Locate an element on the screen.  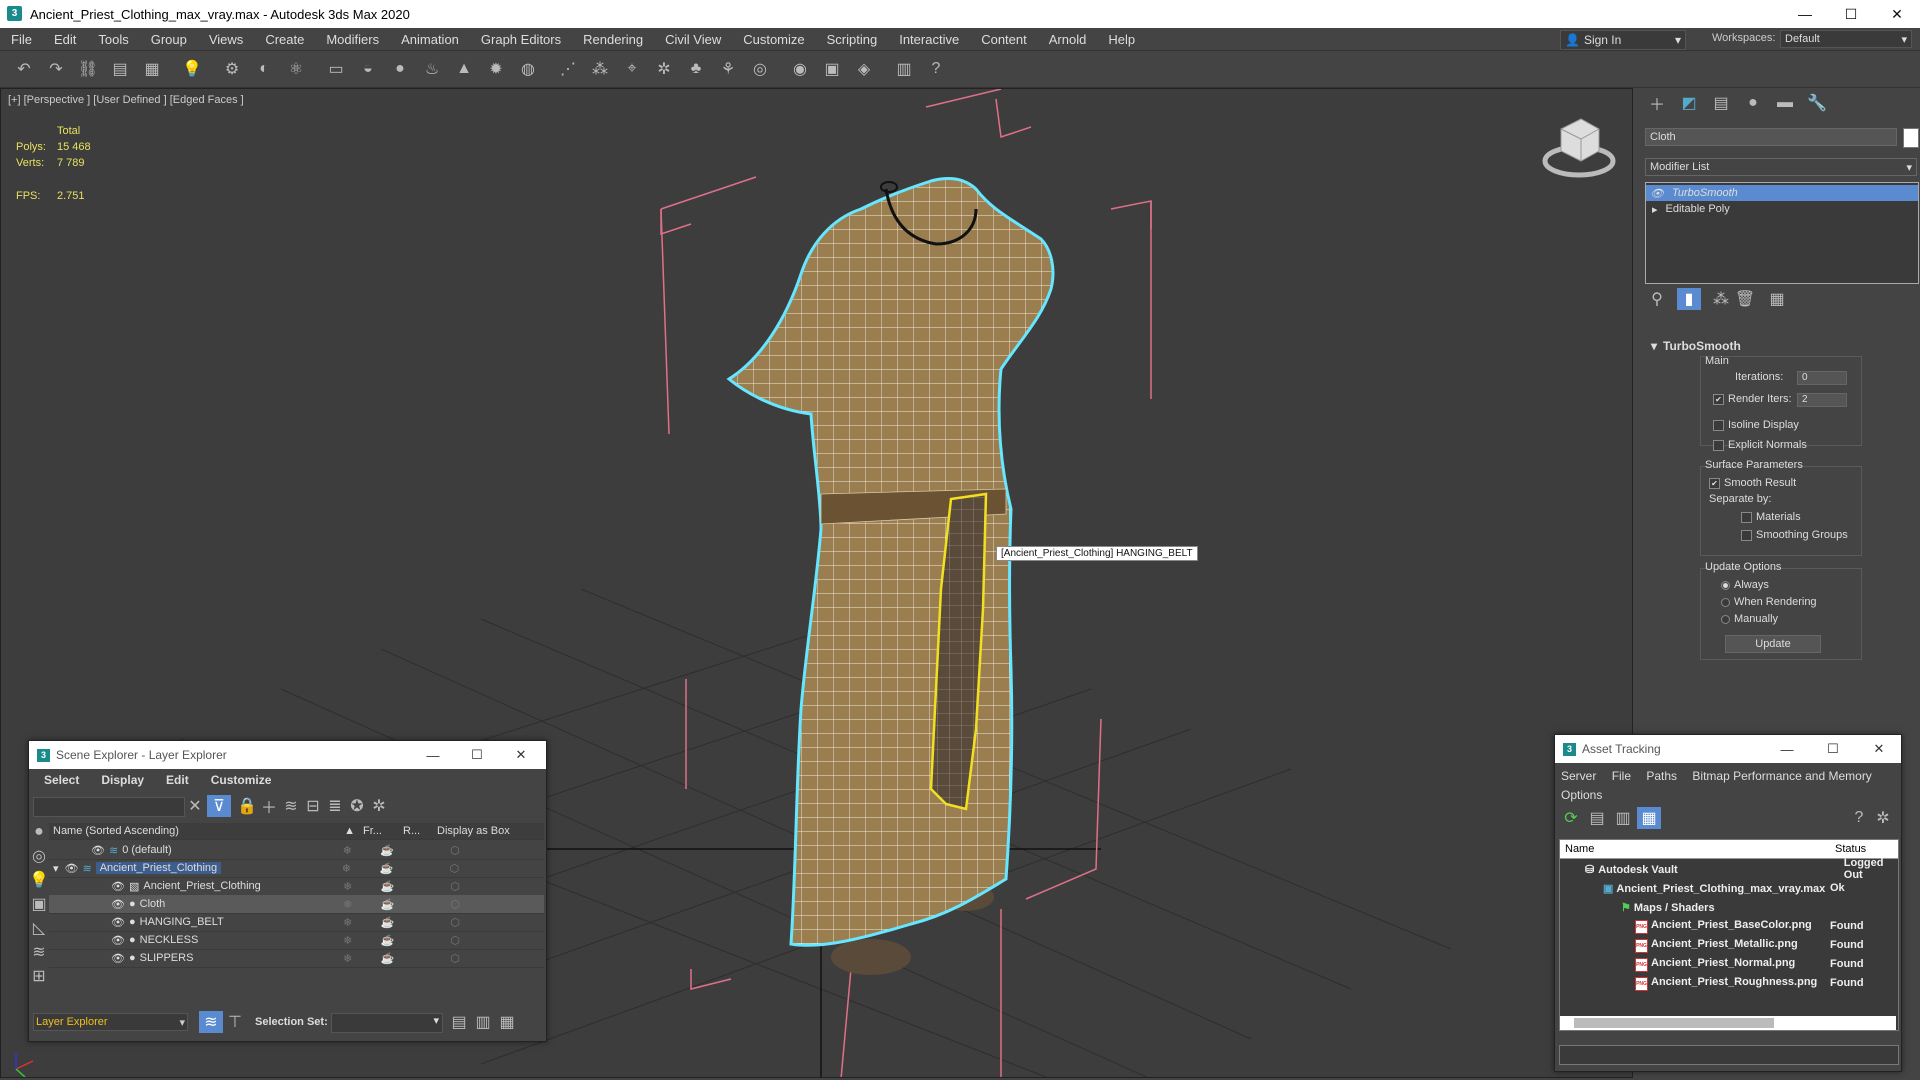
object-row: 👁 ● NECKLESS ❄ ☕ ⬡ is located at coordinates (296, 940).